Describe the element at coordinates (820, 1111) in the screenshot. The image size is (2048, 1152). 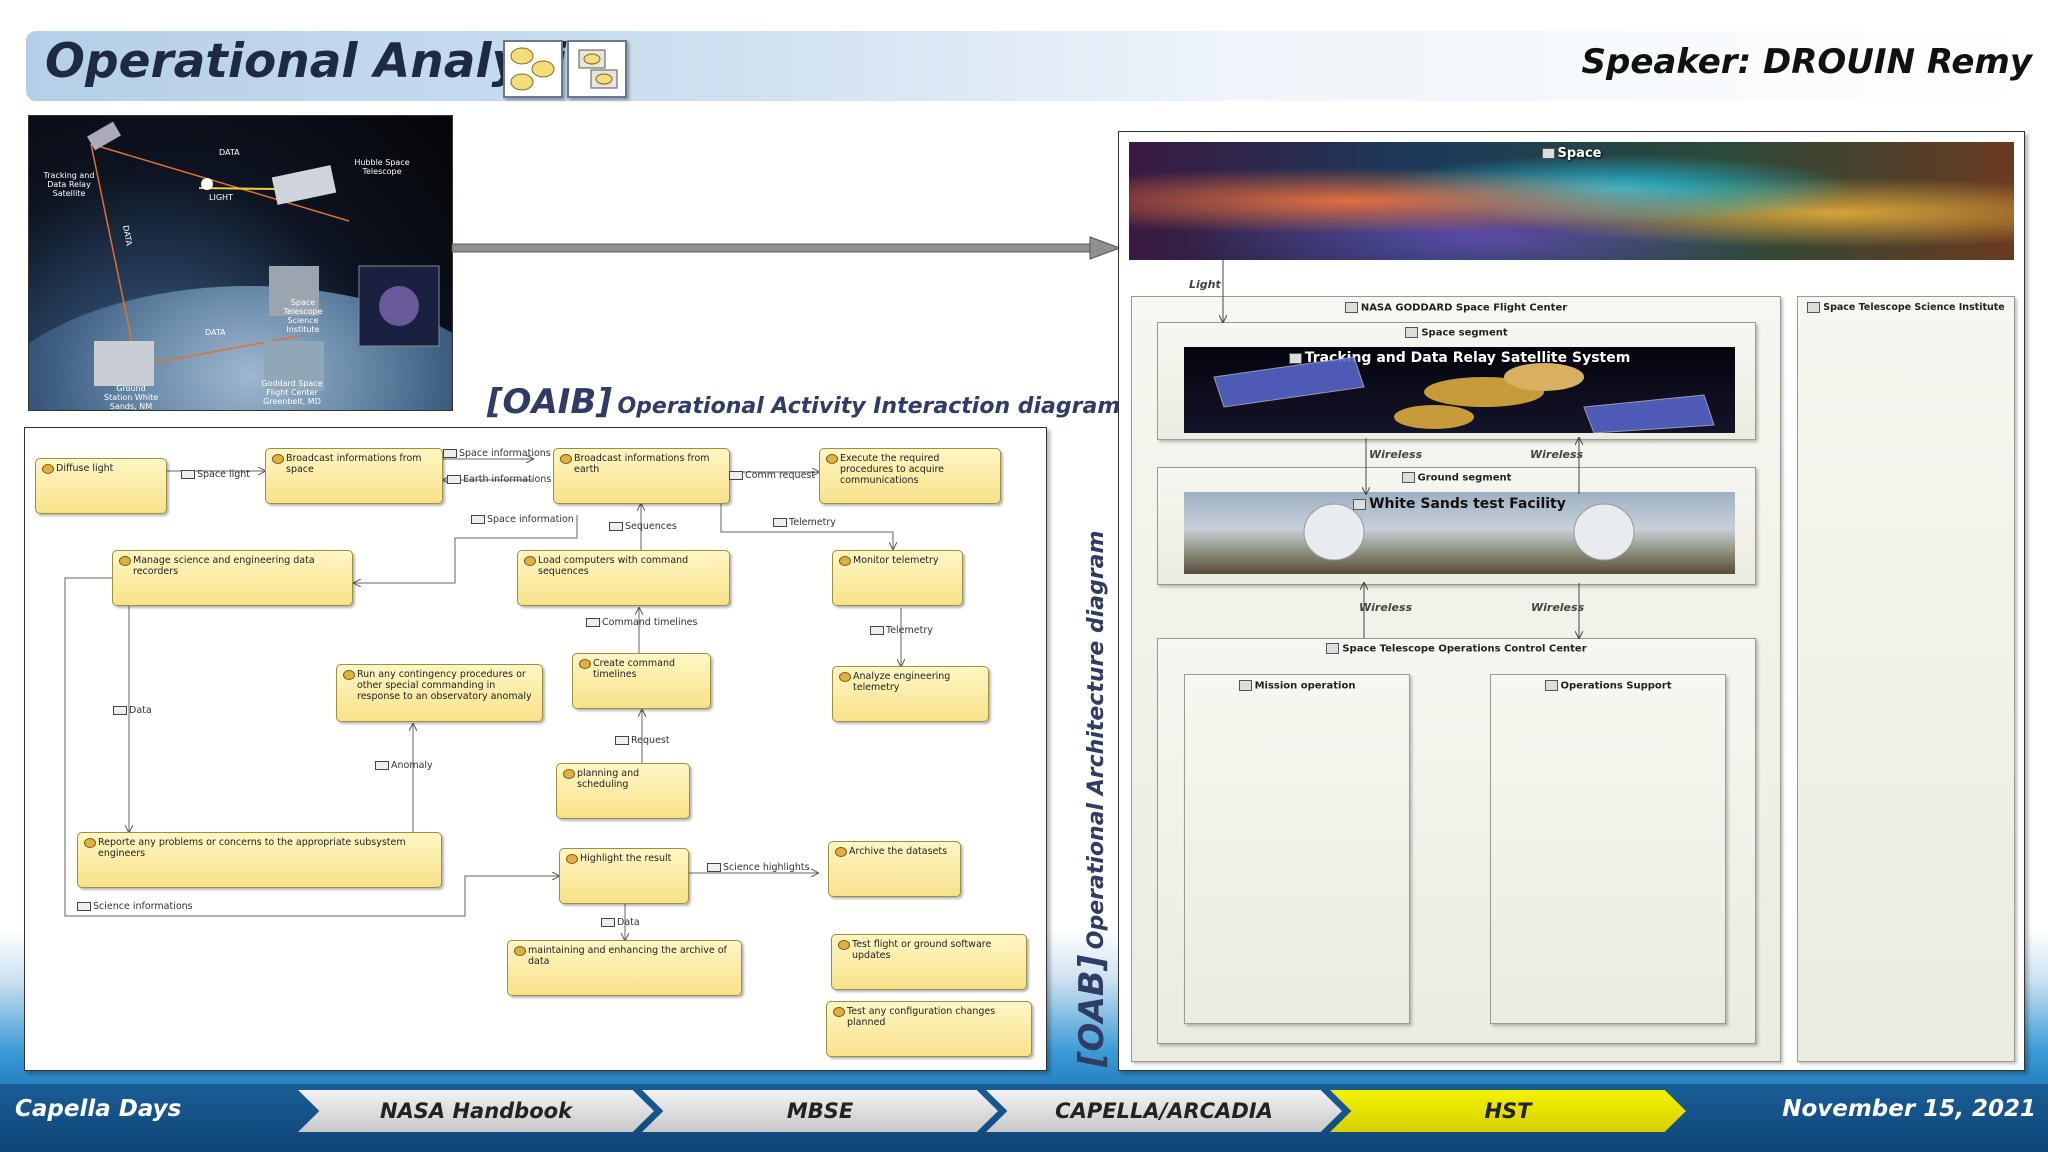
I see `step-mbse: MBSE` at that location.